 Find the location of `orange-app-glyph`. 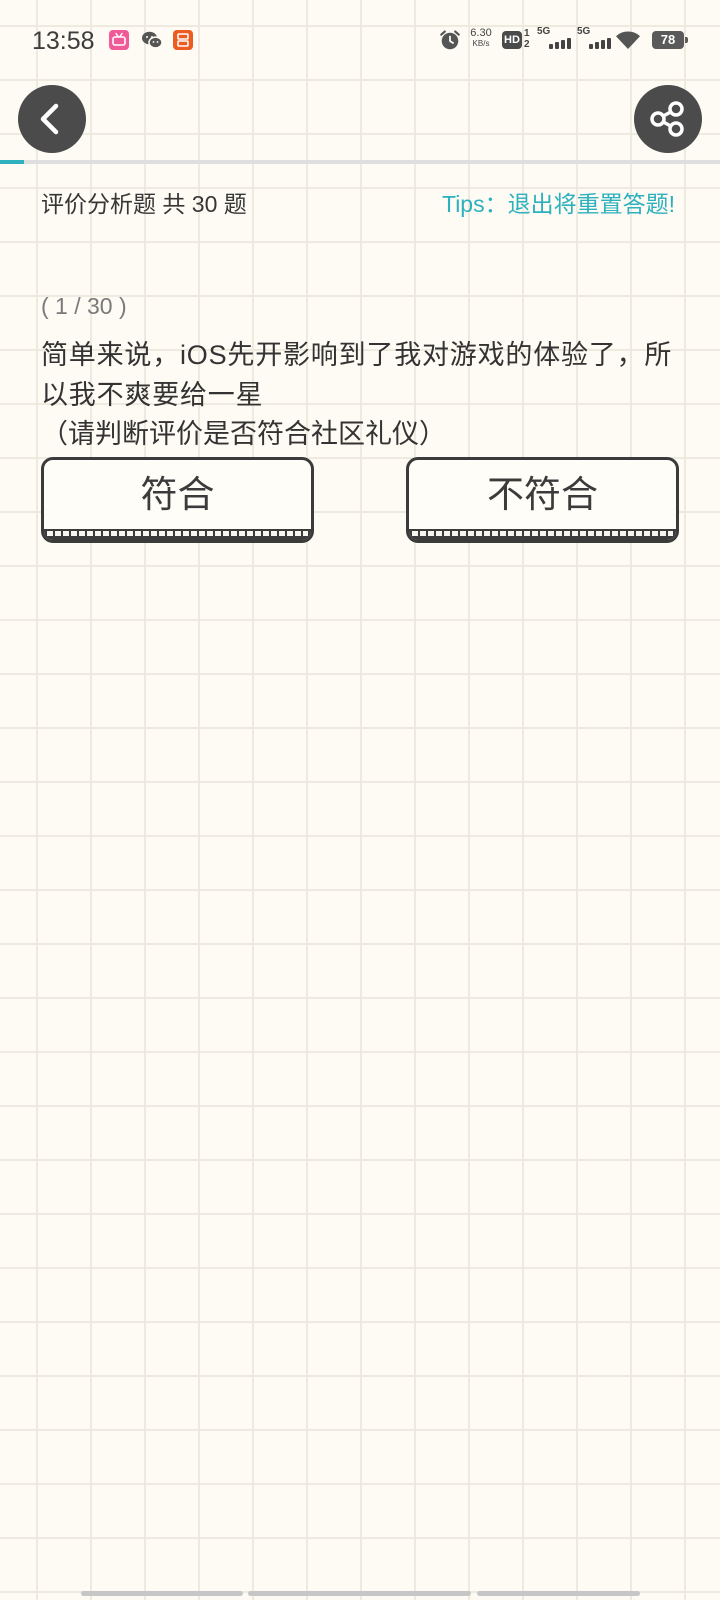

orange-app-glyph is located at coordinates (183, 40).